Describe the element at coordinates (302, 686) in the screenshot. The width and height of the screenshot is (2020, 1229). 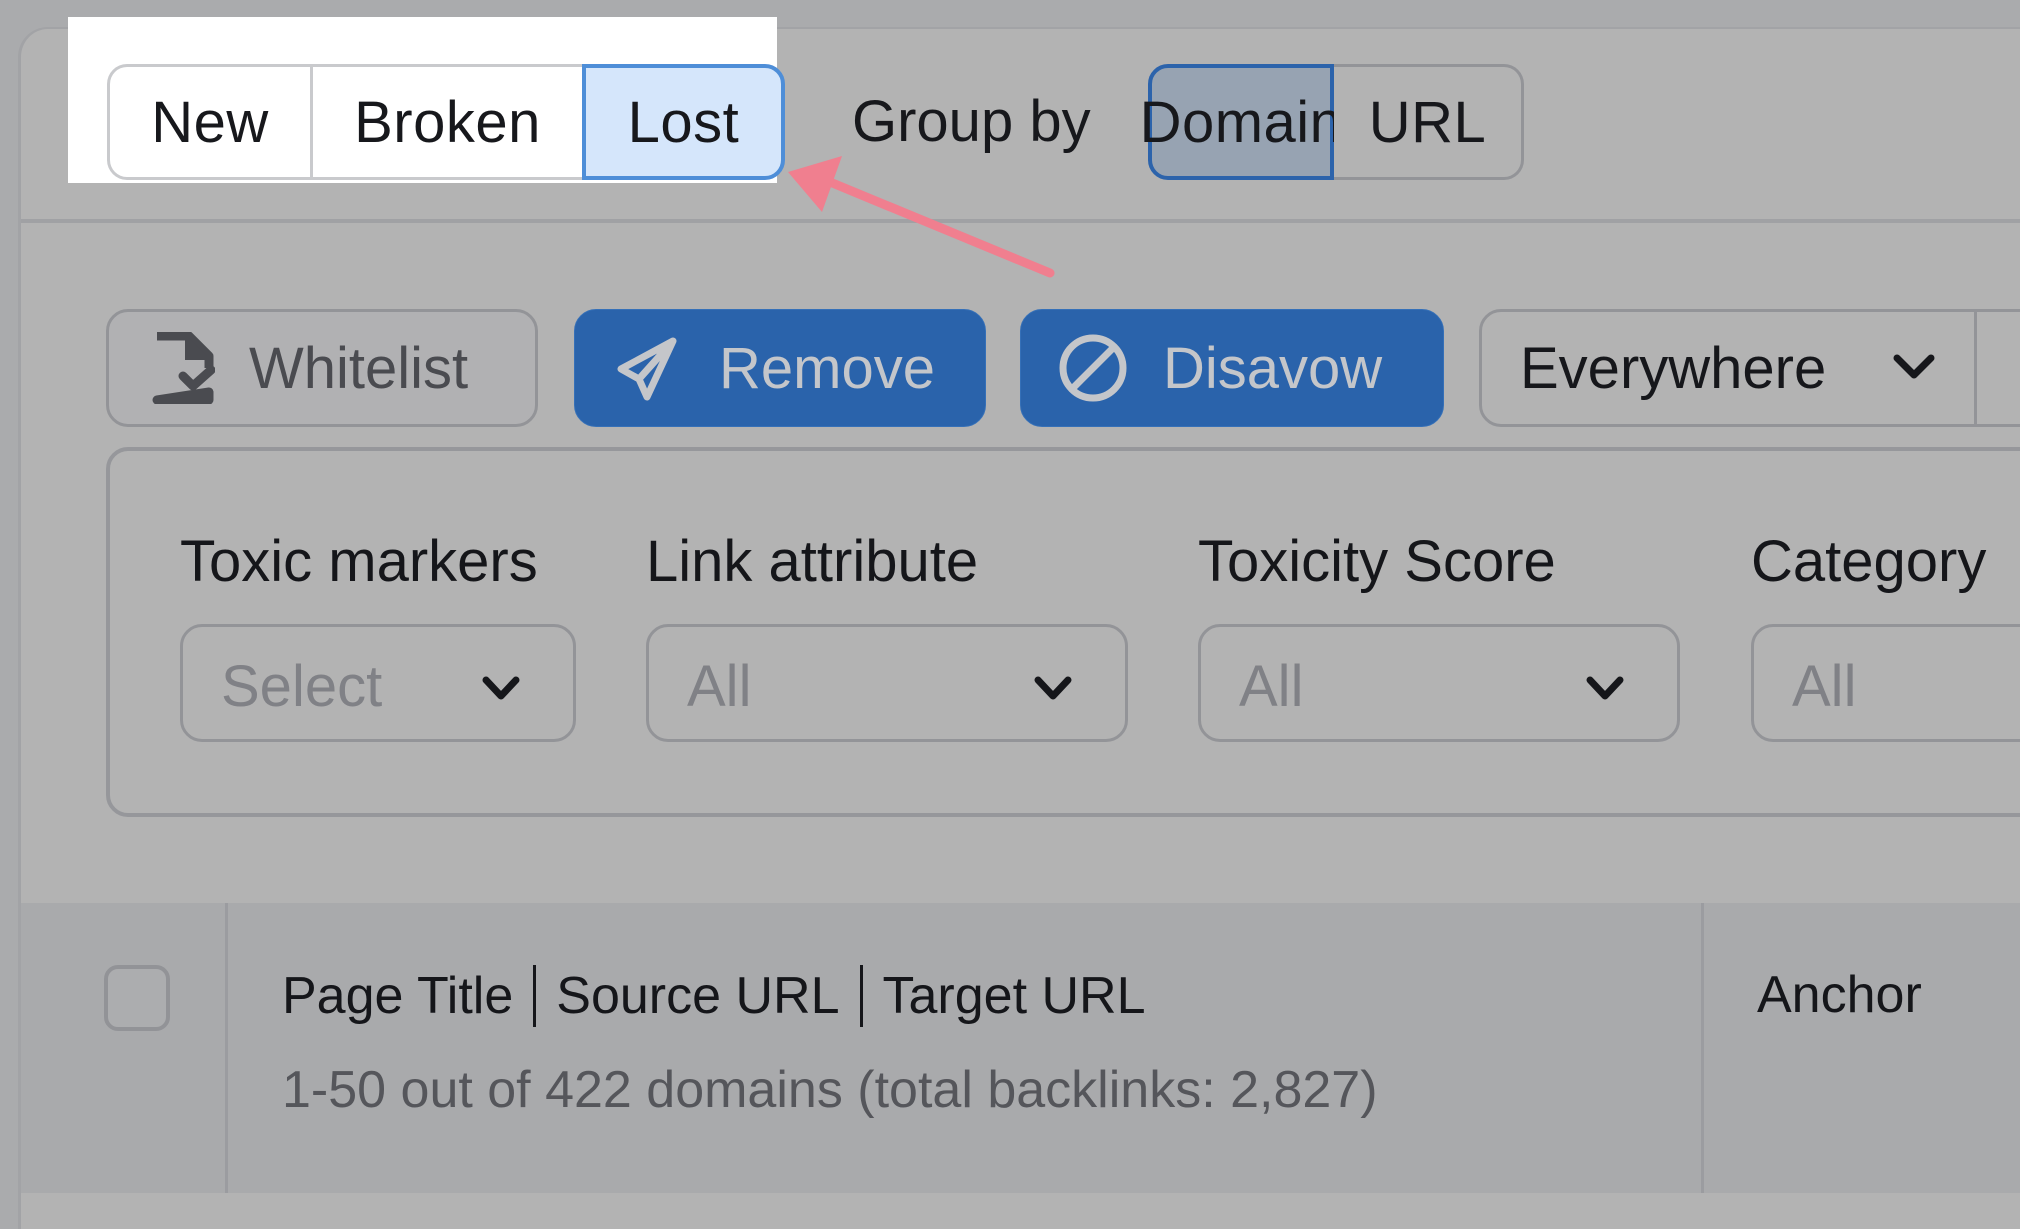
I see `toxic-markers-value: Select` at that location.